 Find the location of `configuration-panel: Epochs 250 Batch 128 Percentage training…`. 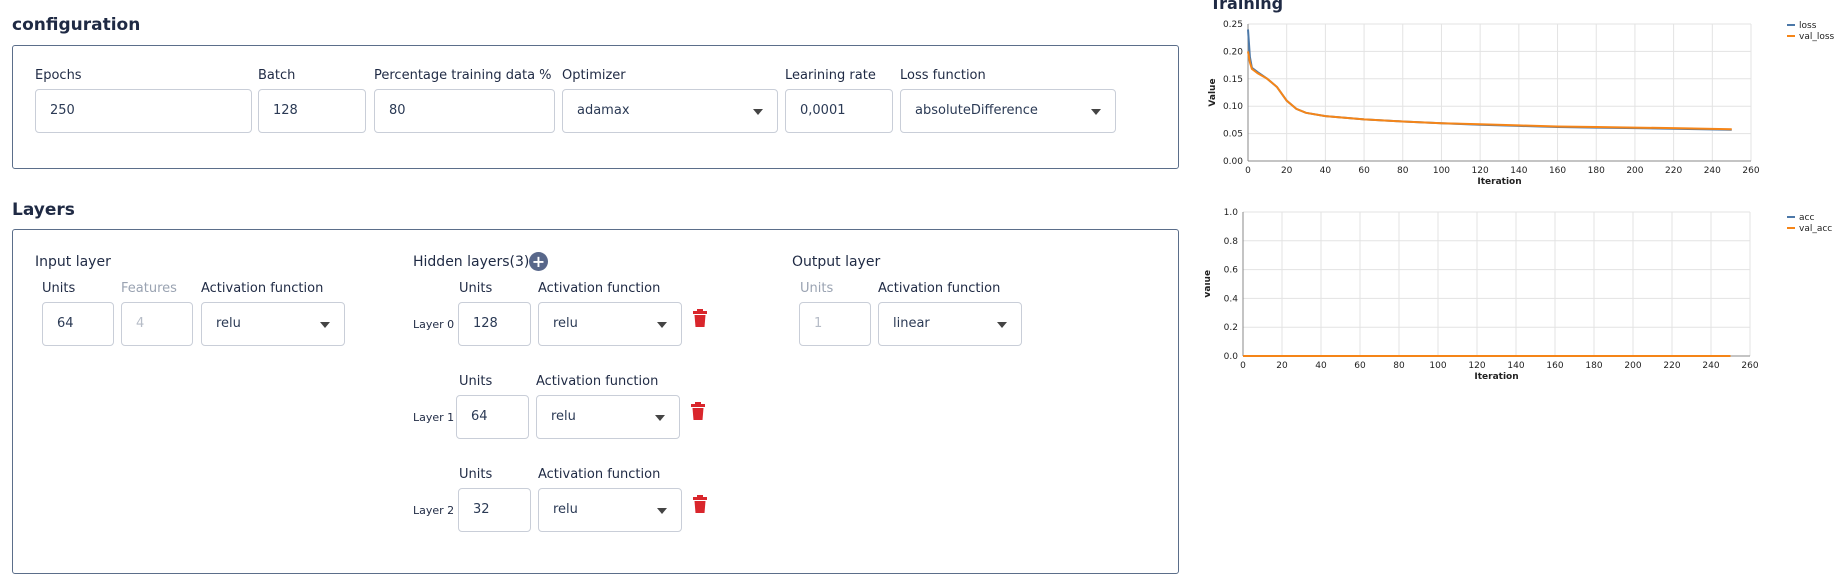

configuration-panel: Epochs 250 Batch 128 Percentage training… is located at coordinates (595, 107).